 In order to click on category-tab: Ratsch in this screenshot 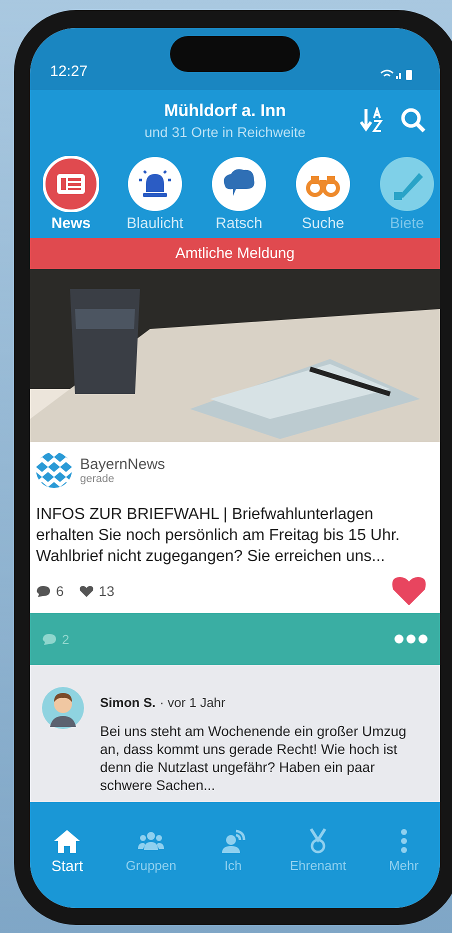, I will do `click(239, 194)`.